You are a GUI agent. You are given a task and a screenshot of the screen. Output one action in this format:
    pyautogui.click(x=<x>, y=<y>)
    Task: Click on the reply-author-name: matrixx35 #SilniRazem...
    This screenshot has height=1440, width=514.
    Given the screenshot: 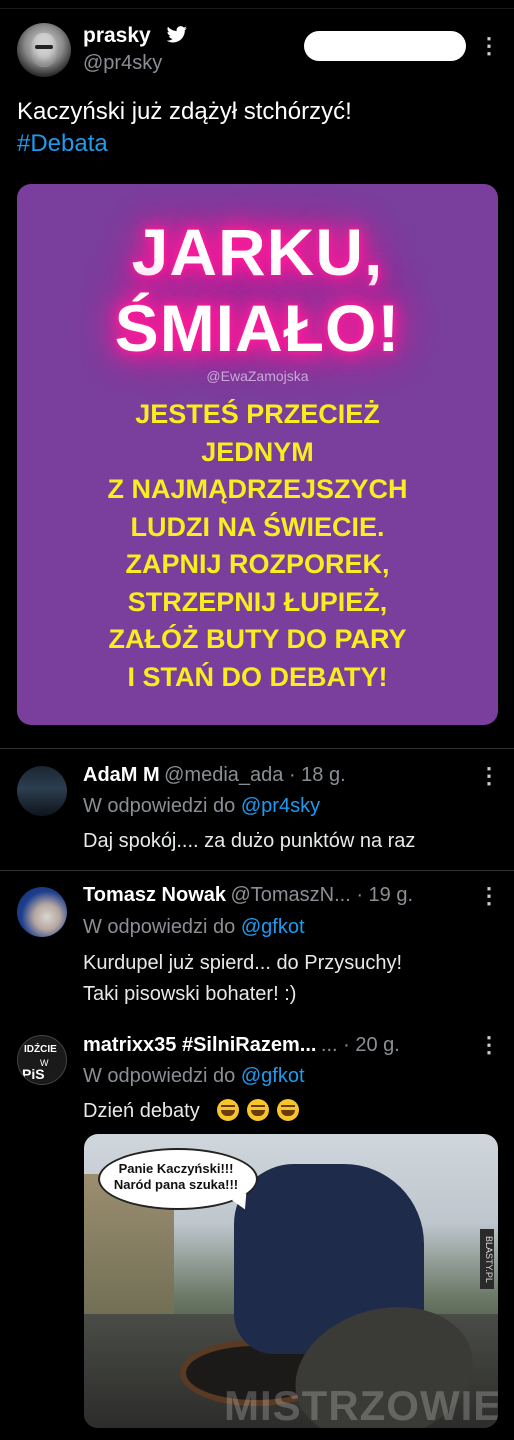 What is the action you would take?
    pyautogui.click(x=199, y=1045)
    